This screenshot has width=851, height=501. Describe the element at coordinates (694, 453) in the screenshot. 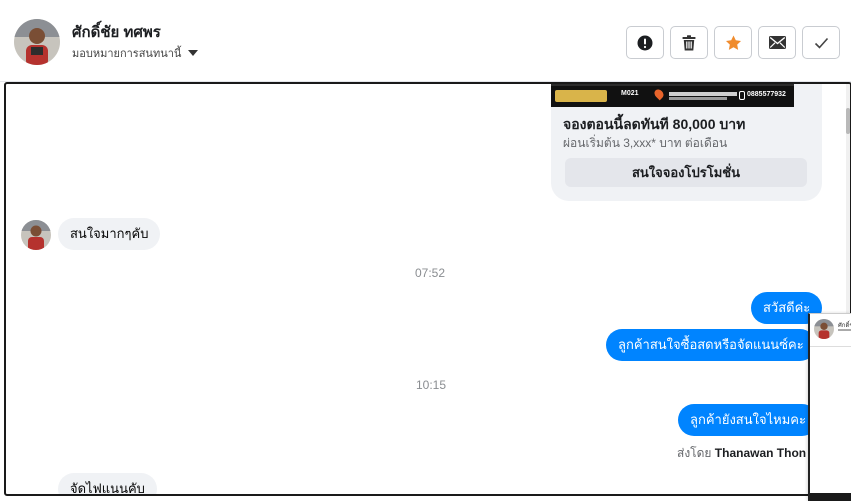

I see `sent-by-prefix: ส่งโดย` at that location.